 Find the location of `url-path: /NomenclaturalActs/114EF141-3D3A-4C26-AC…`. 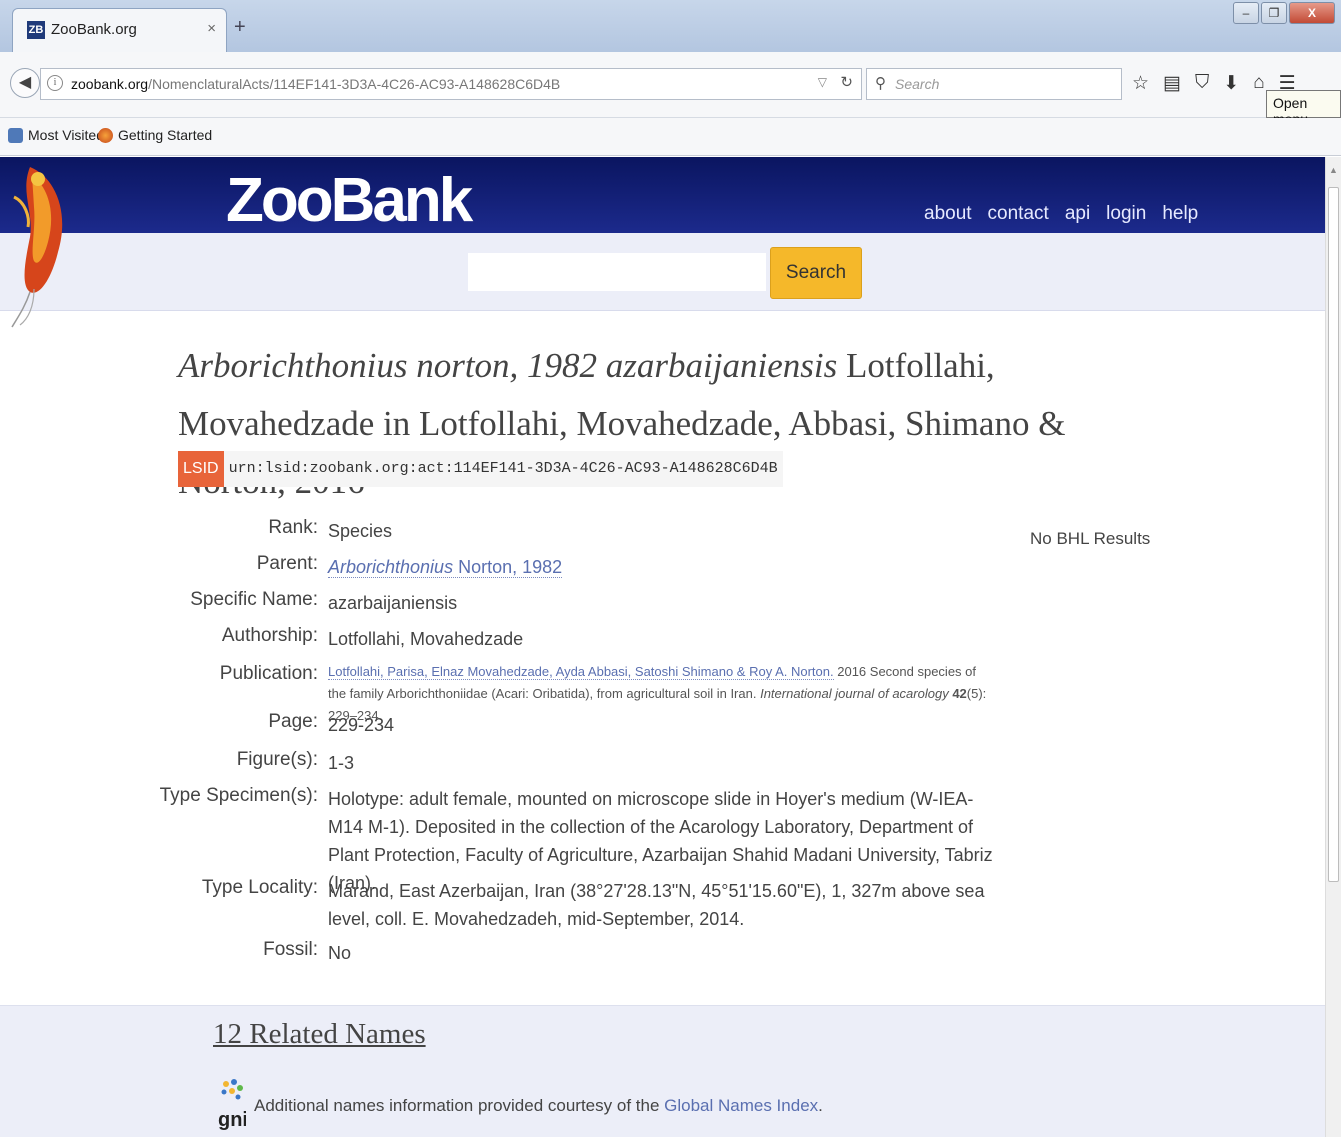

url-path: /NomenclaturalActs/114EF141-3D3A-4C26-AC… is located at coordinates (354, 84).